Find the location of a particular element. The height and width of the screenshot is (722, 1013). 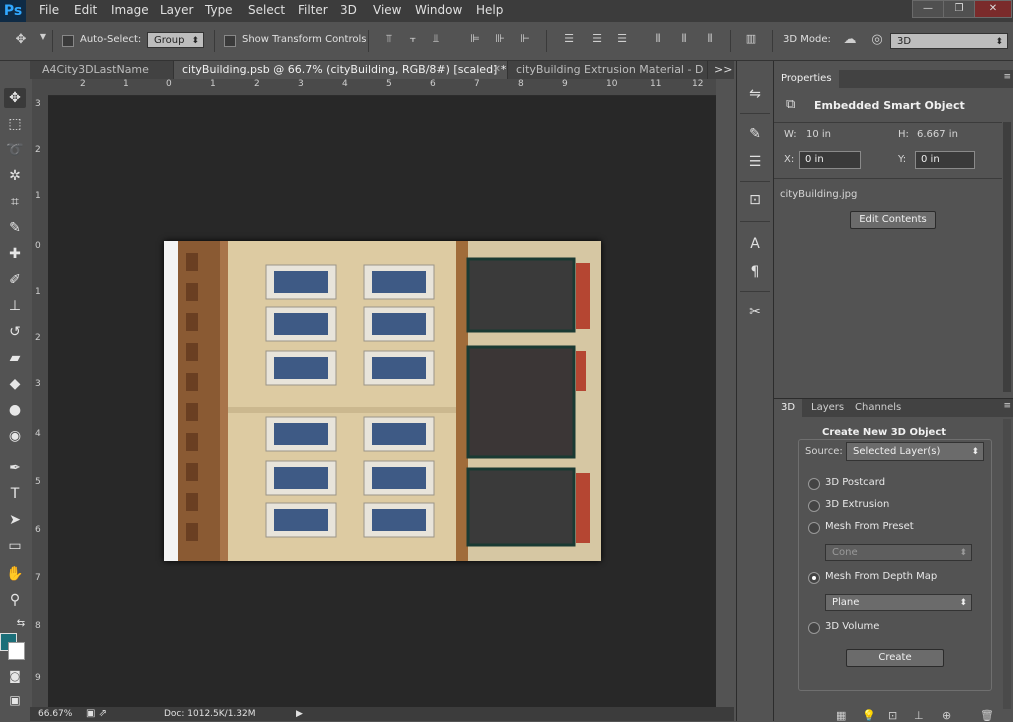

marquee-tool-icon: ⬚ is located at coordinates (15, 124).